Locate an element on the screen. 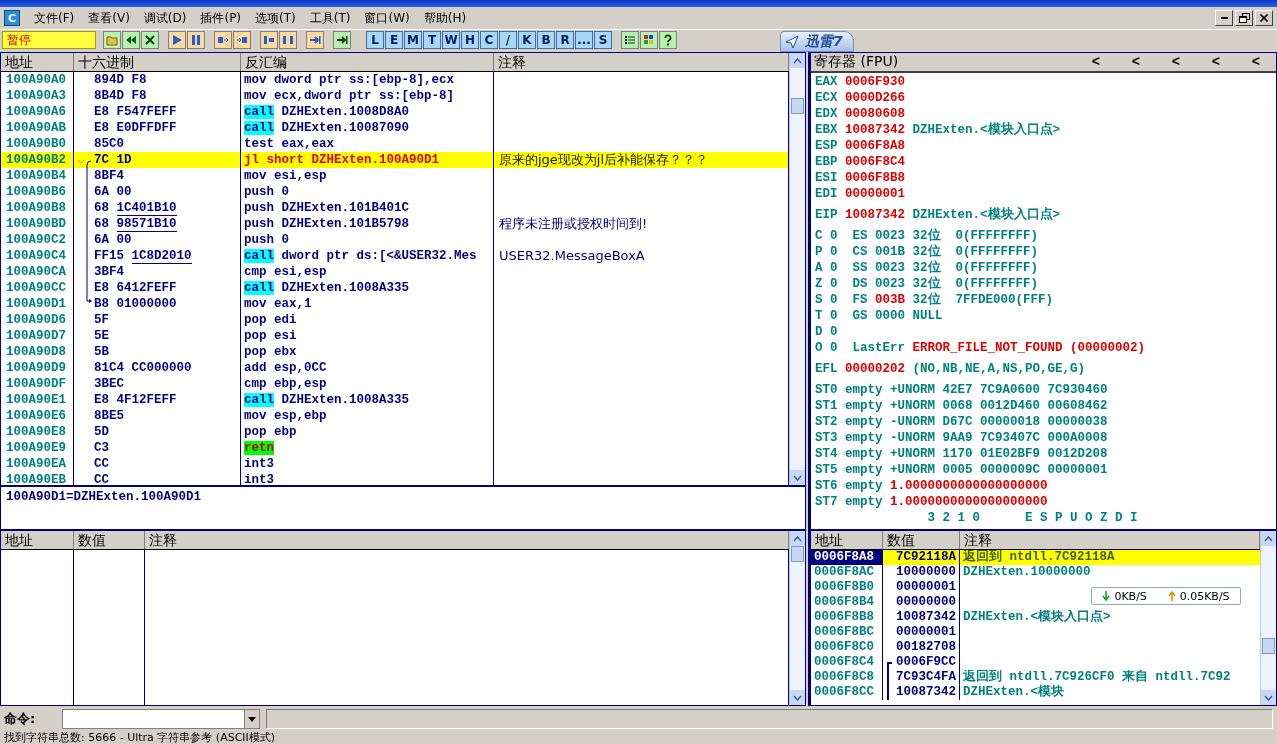  column-header: 十六进制 is located at coordinates (157, 62).